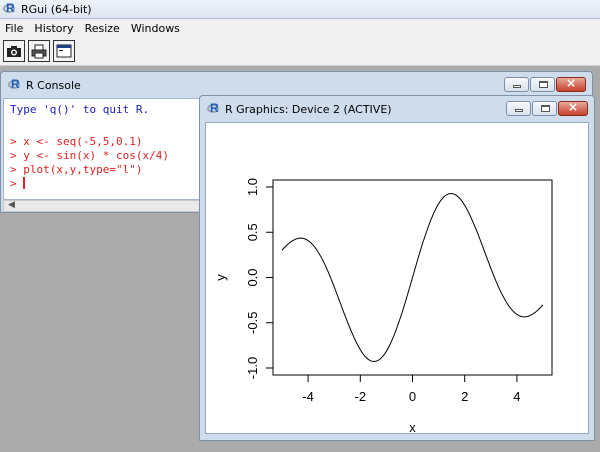 The image size is (600, 452). I want to click on new-window-button, so click(64, 51).